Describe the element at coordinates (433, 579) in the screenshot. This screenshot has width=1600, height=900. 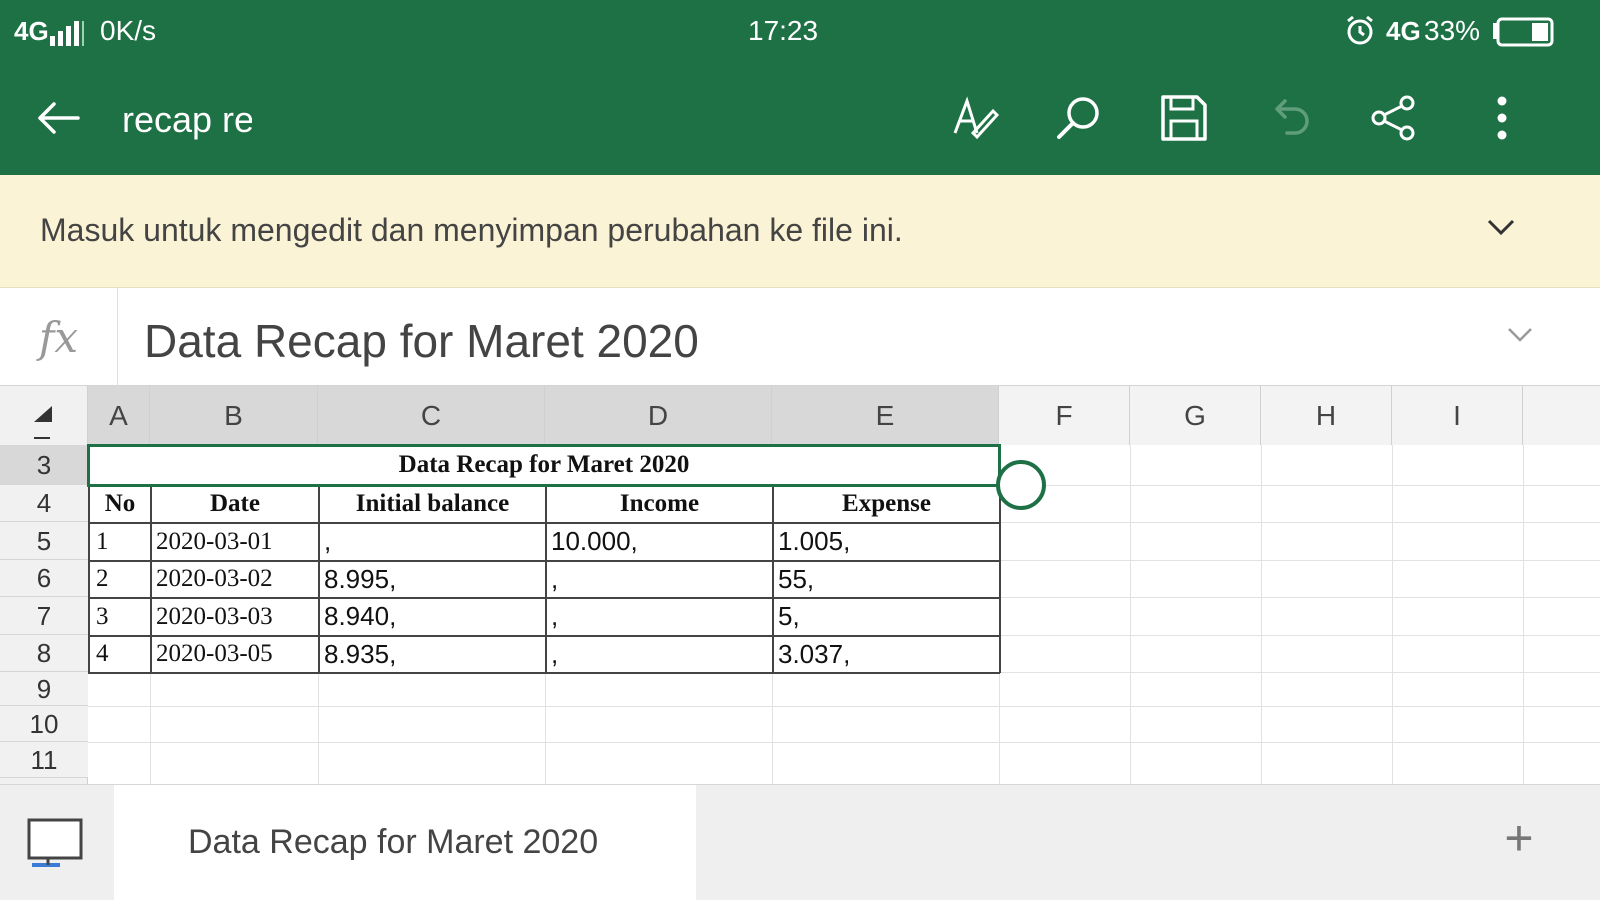
I see `cell-initial-balance: 8.995,` at that location.